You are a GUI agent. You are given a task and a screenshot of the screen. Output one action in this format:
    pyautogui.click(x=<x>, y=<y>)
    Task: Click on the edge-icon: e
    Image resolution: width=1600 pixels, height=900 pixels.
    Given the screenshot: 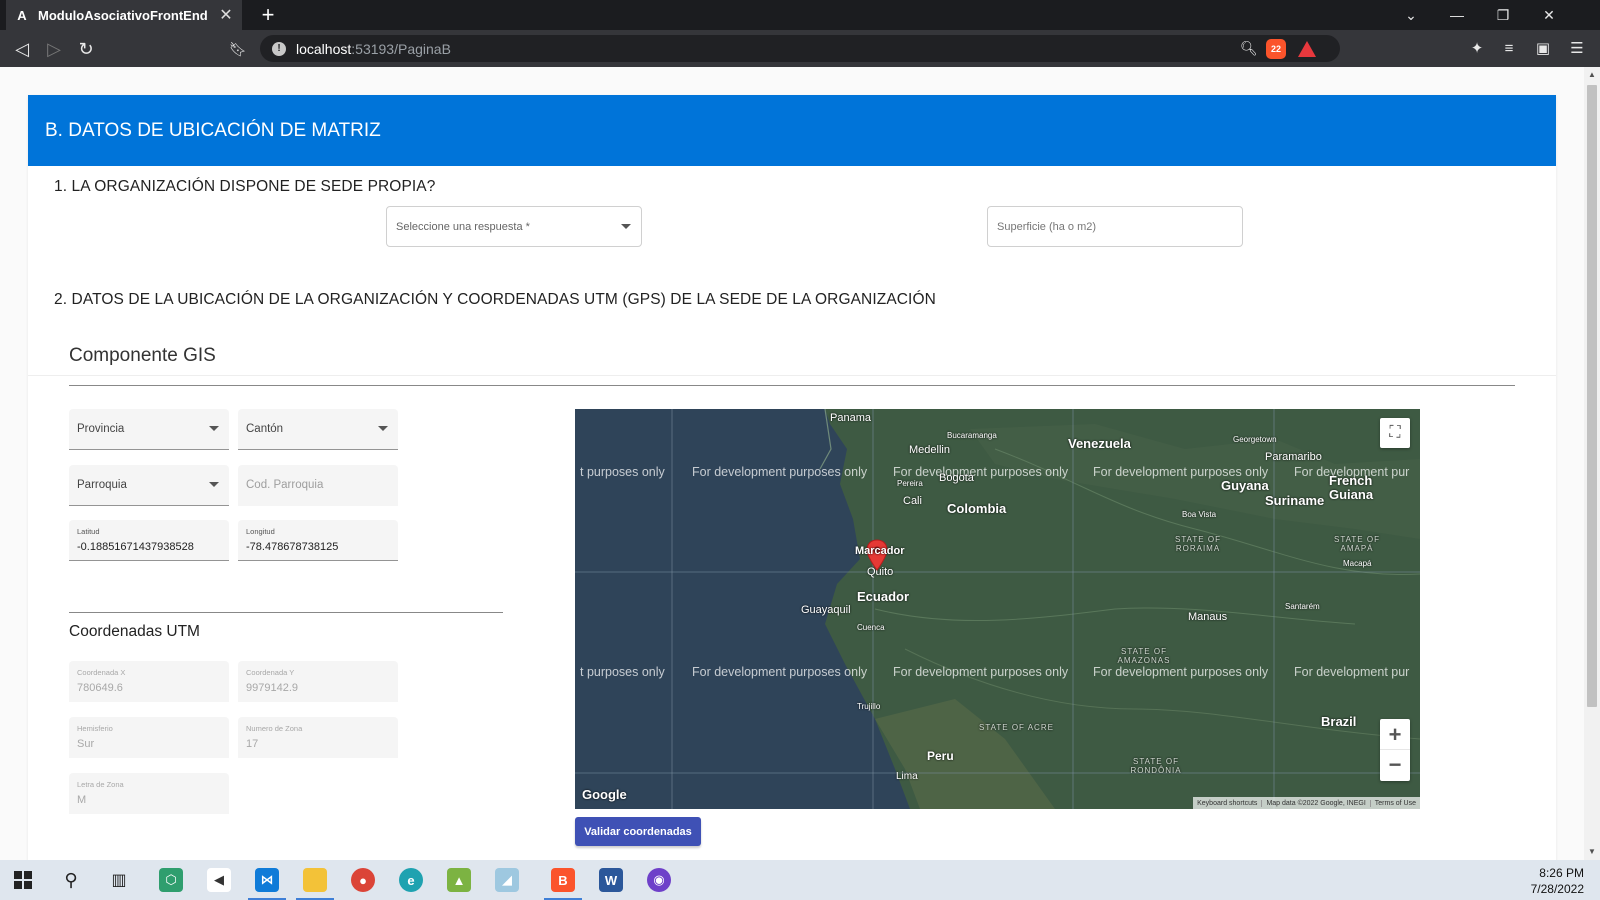 What is the action you would take?
    pyautogui.click(x=411, y=880)
    